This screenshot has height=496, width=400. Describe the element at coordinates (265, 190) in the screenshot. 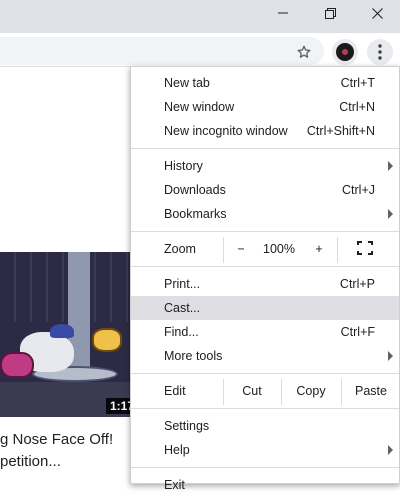

I see `menu-item-downloads: Downloads Ctrl+J` at that location.